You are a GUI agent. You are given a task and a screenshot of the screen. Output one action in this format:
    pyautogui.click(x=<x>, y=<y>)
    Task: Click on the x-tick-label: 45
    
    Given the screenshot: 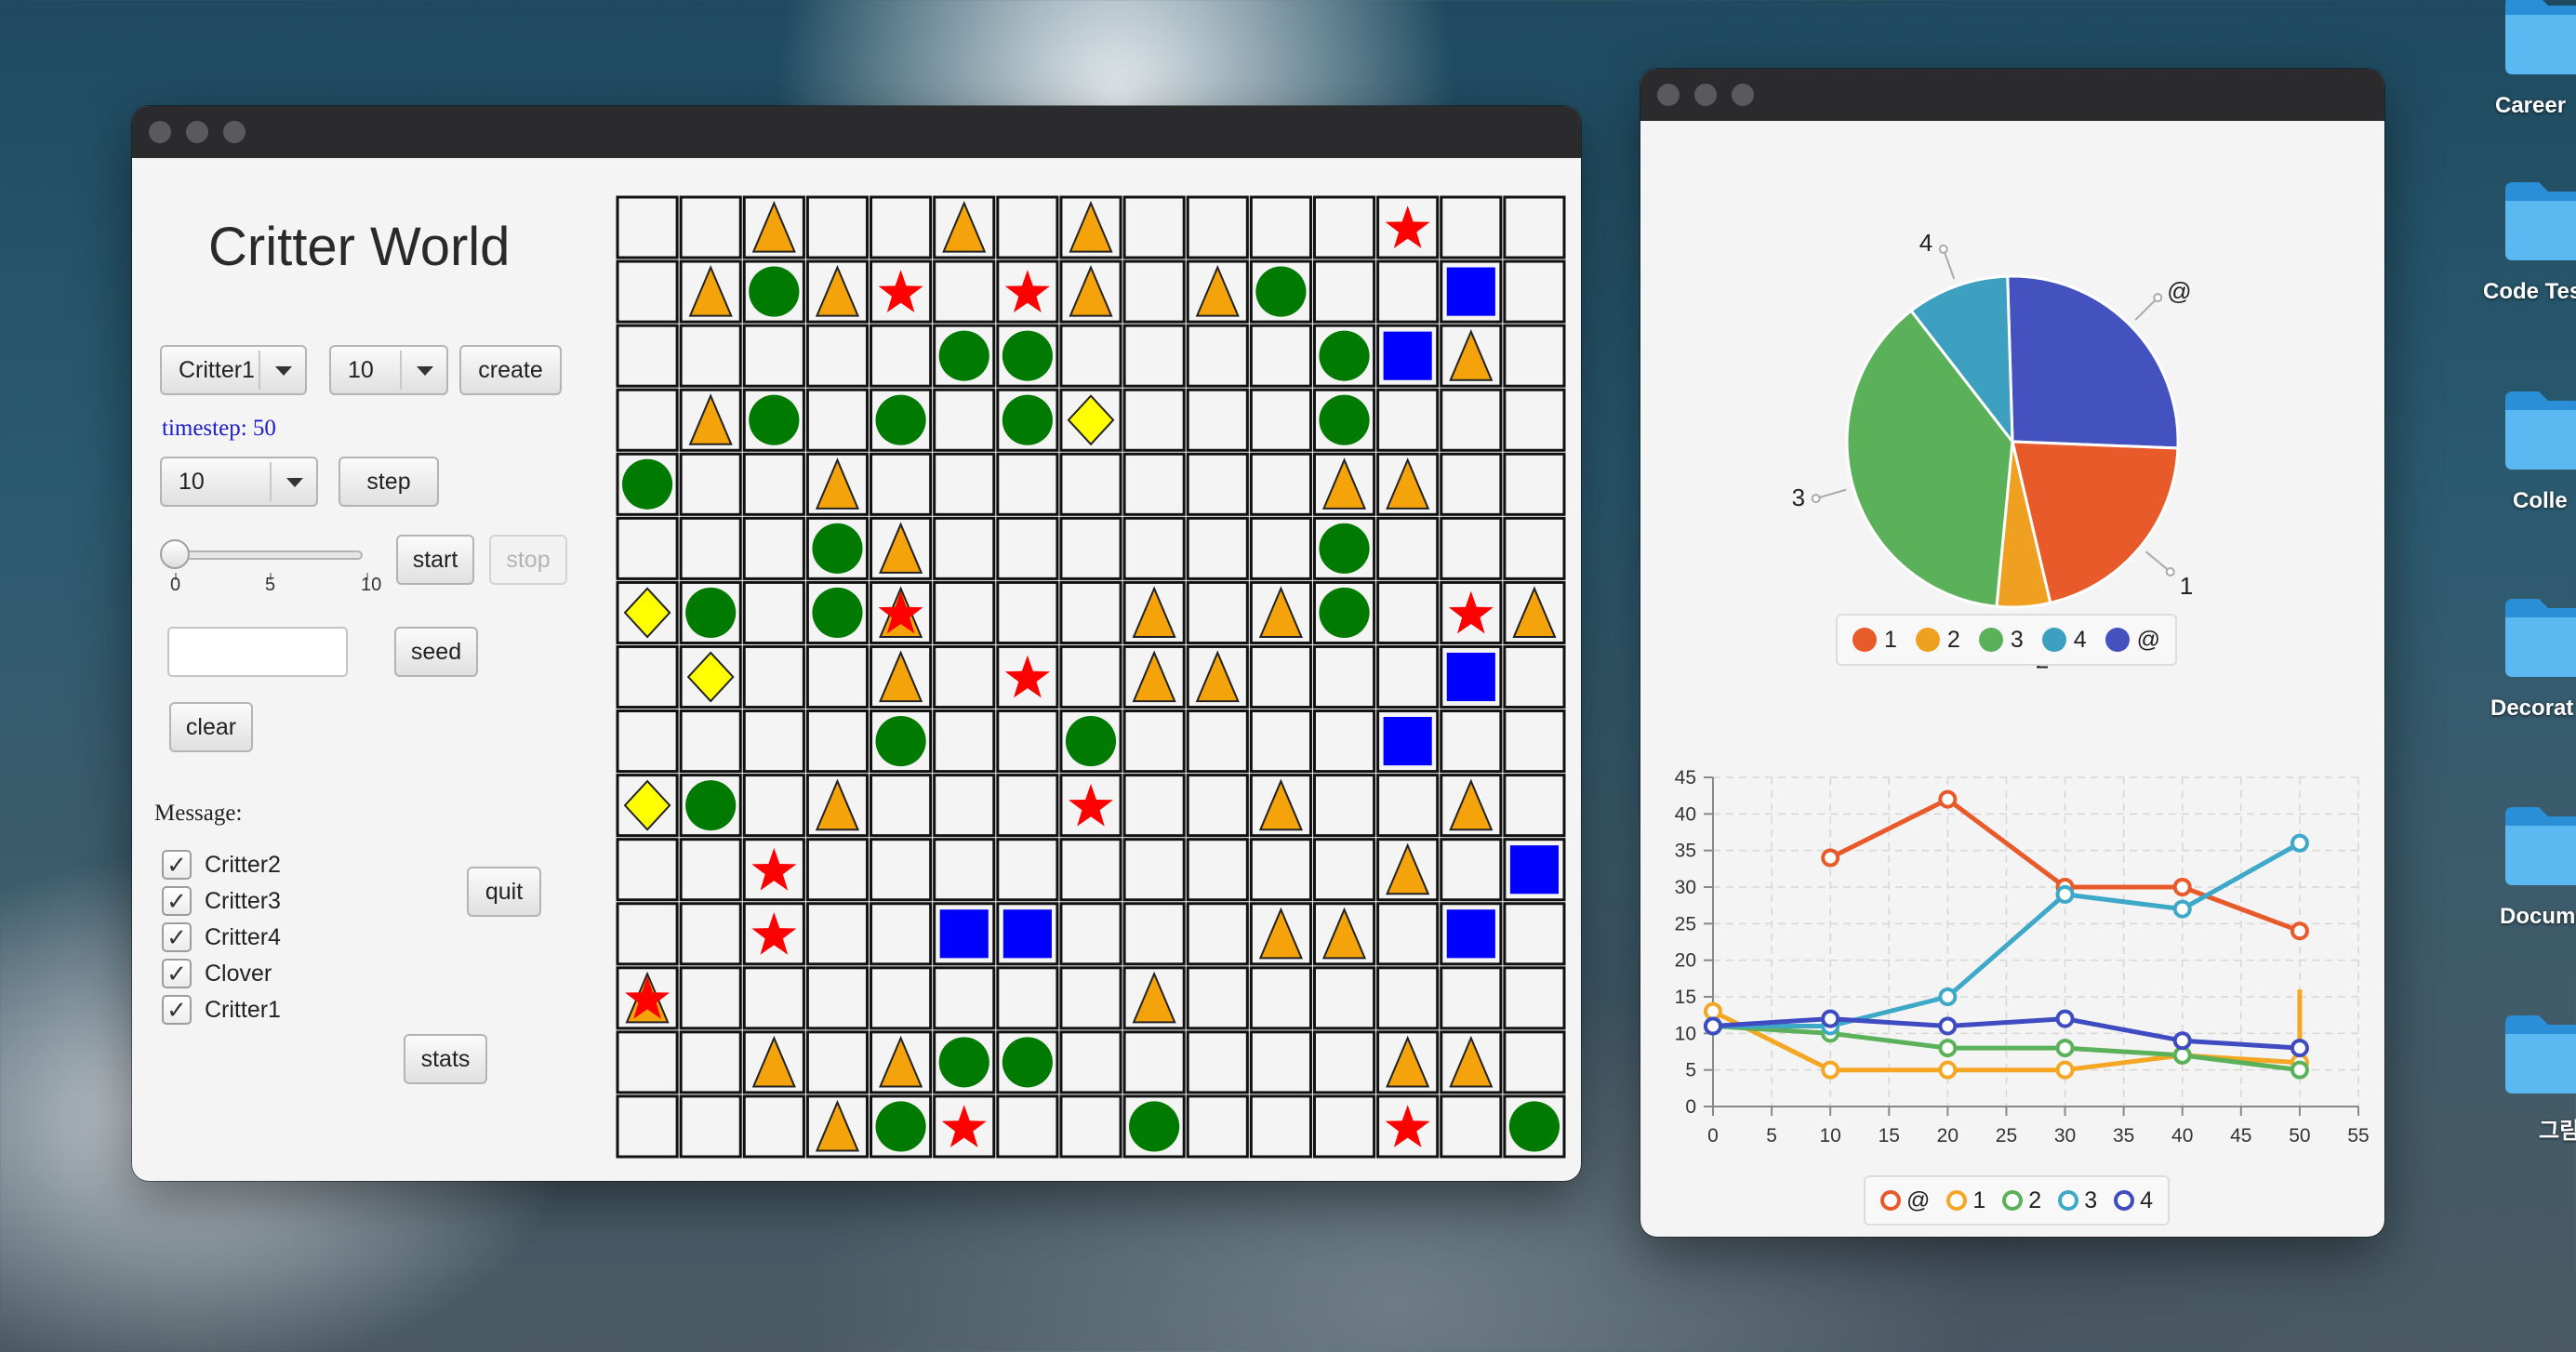 What is the action you would take?
    pyautogui.click(x=2240, y=1136)
    